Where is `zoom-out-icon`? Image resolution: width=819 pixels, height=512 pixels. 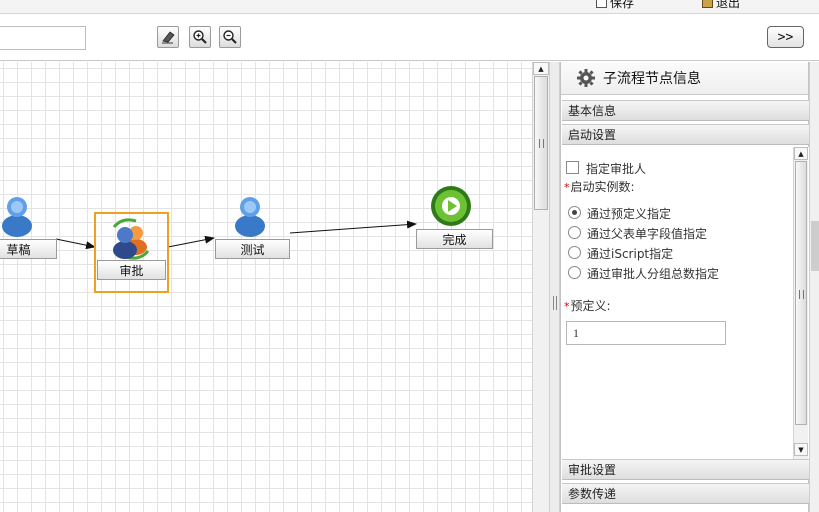
zoom-out-icon is located at coordinates (230, 37).